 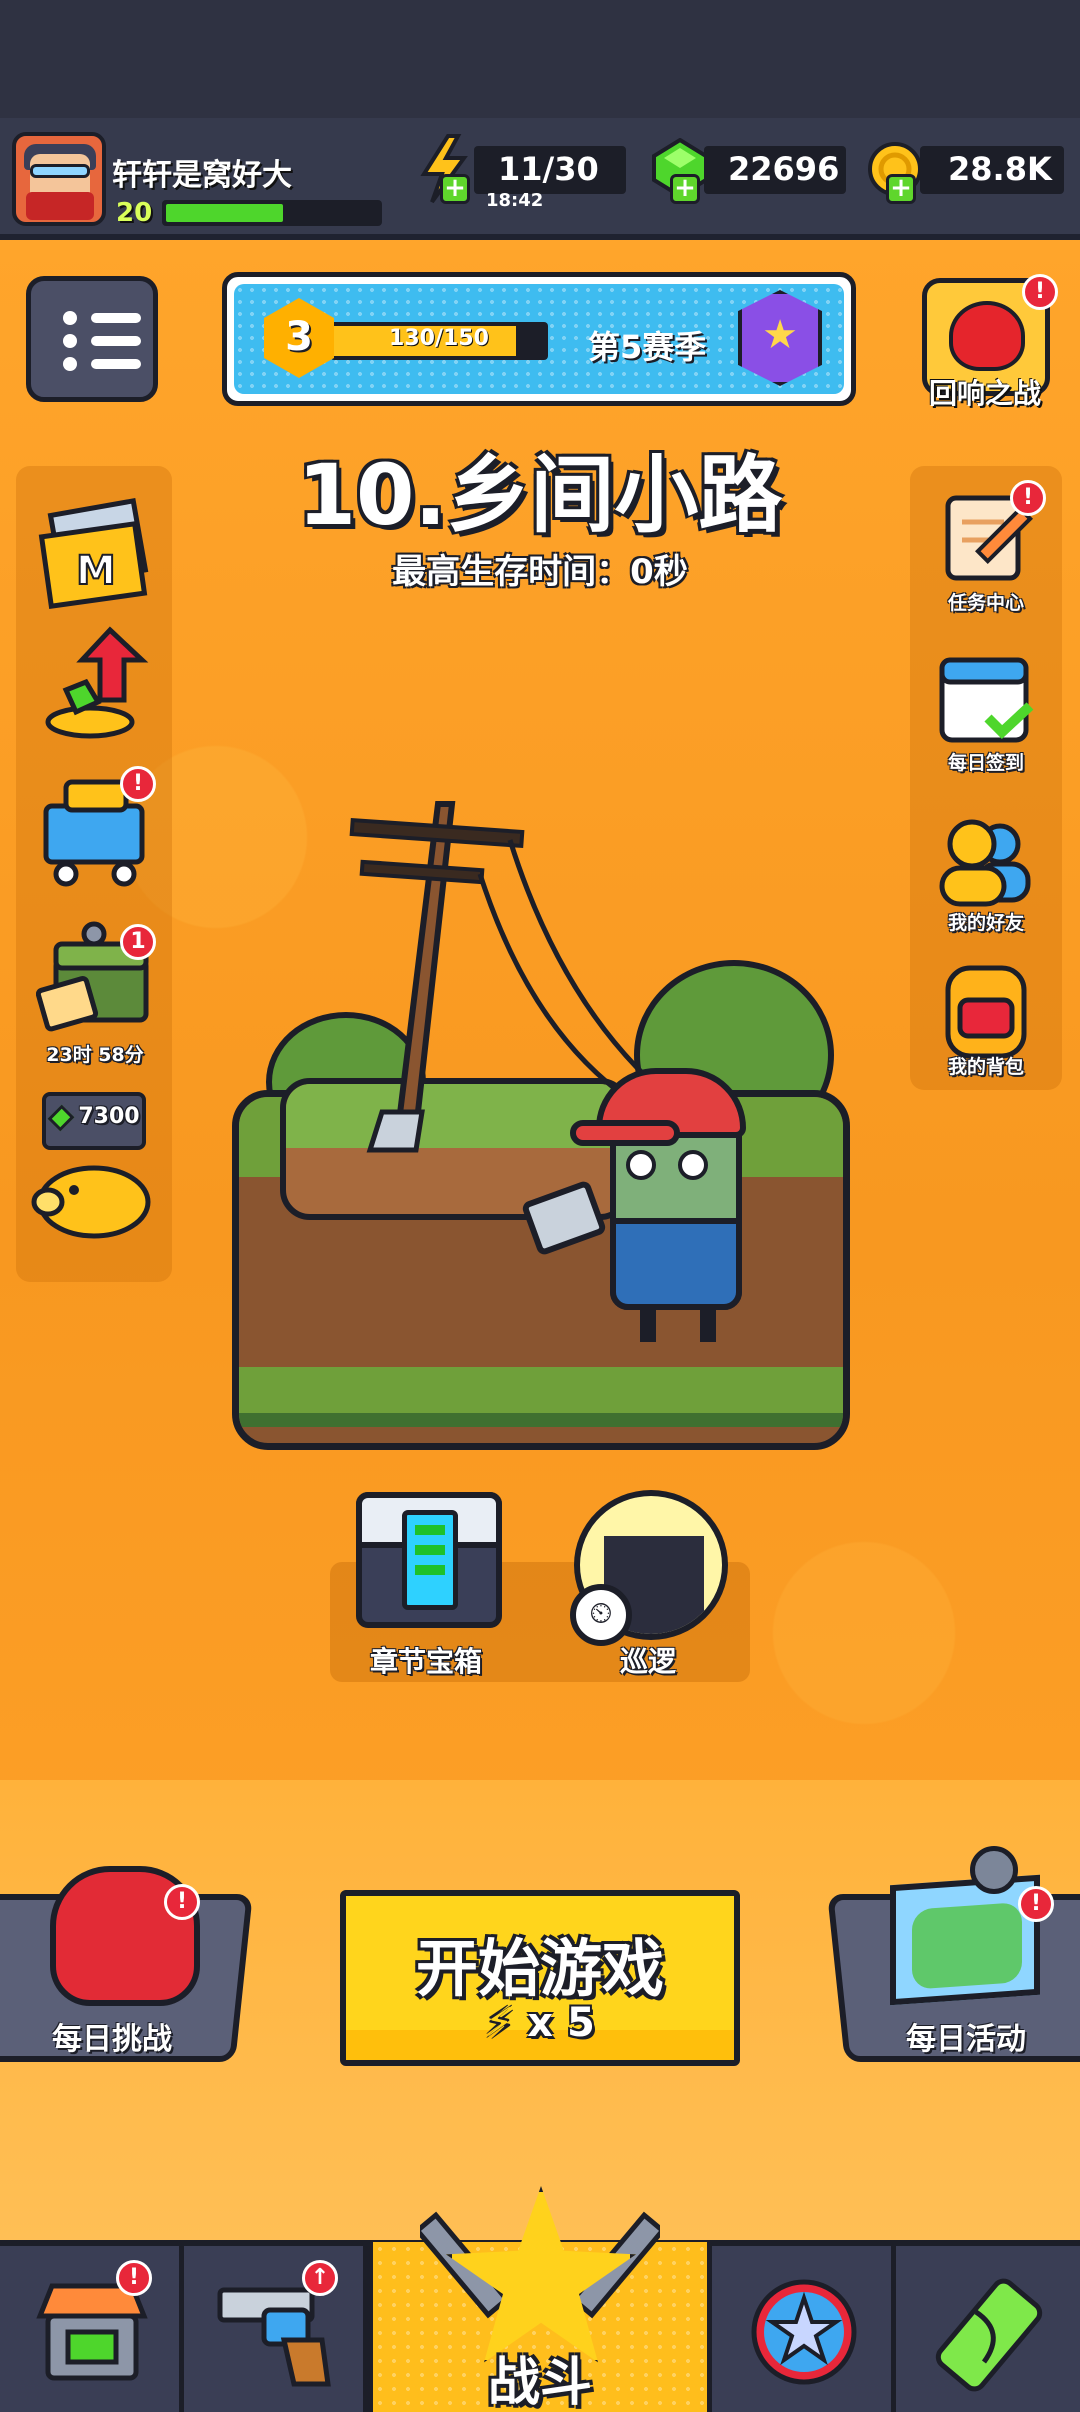 I want to click on map-land, so click(x=967, y=1946).